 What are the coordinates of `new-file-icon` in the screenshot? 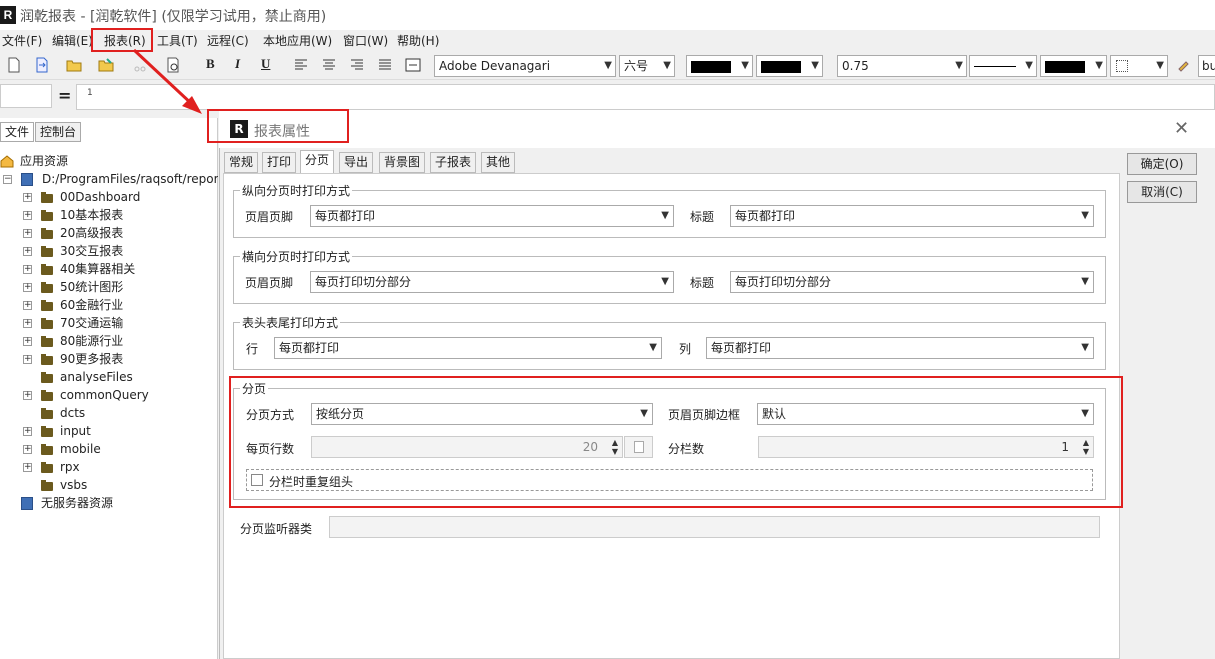 It's located at (14, 65).